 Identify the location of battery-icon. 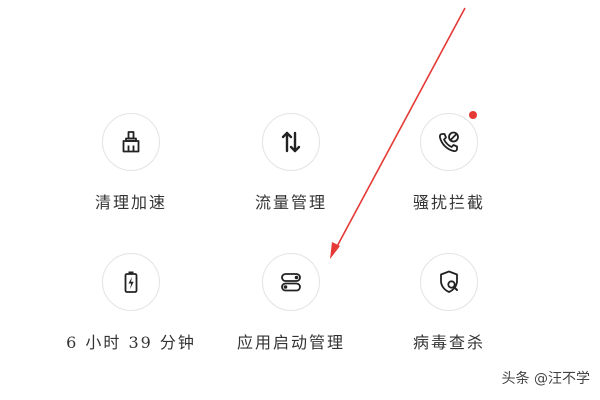
(131, 282).